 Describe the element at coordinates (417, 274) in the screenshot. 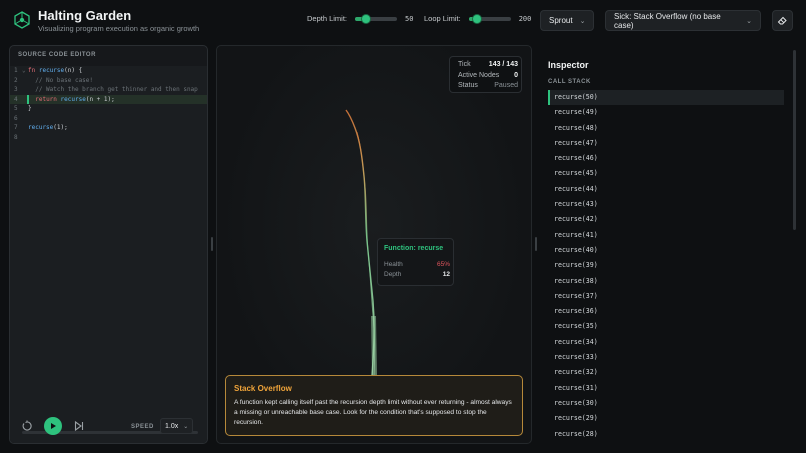

I see `tooltip-depth-row: Depth 12` at that location.